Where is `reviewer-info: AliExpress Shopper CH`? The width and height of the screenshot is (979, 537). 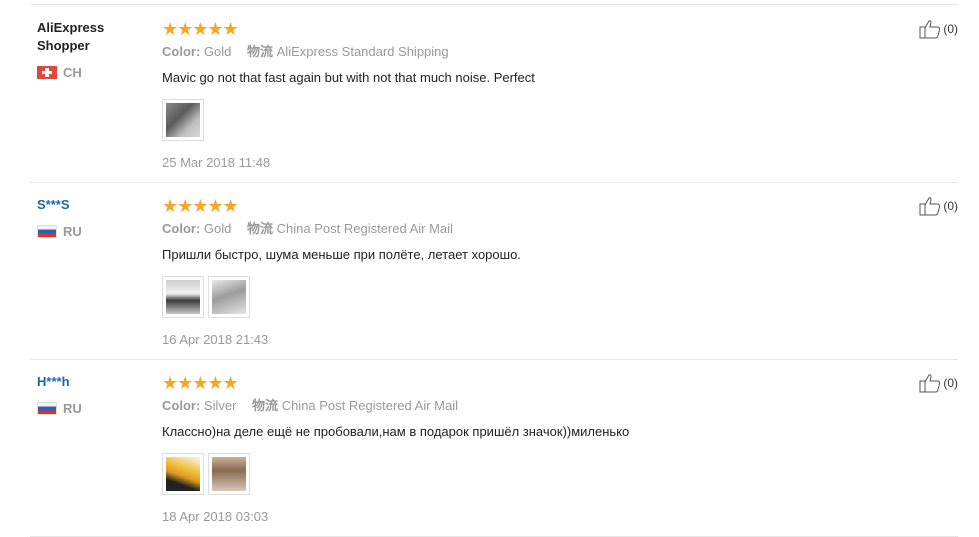
reviewer-info: AliExpress Shopper CH is located at coordinates (92, 49).